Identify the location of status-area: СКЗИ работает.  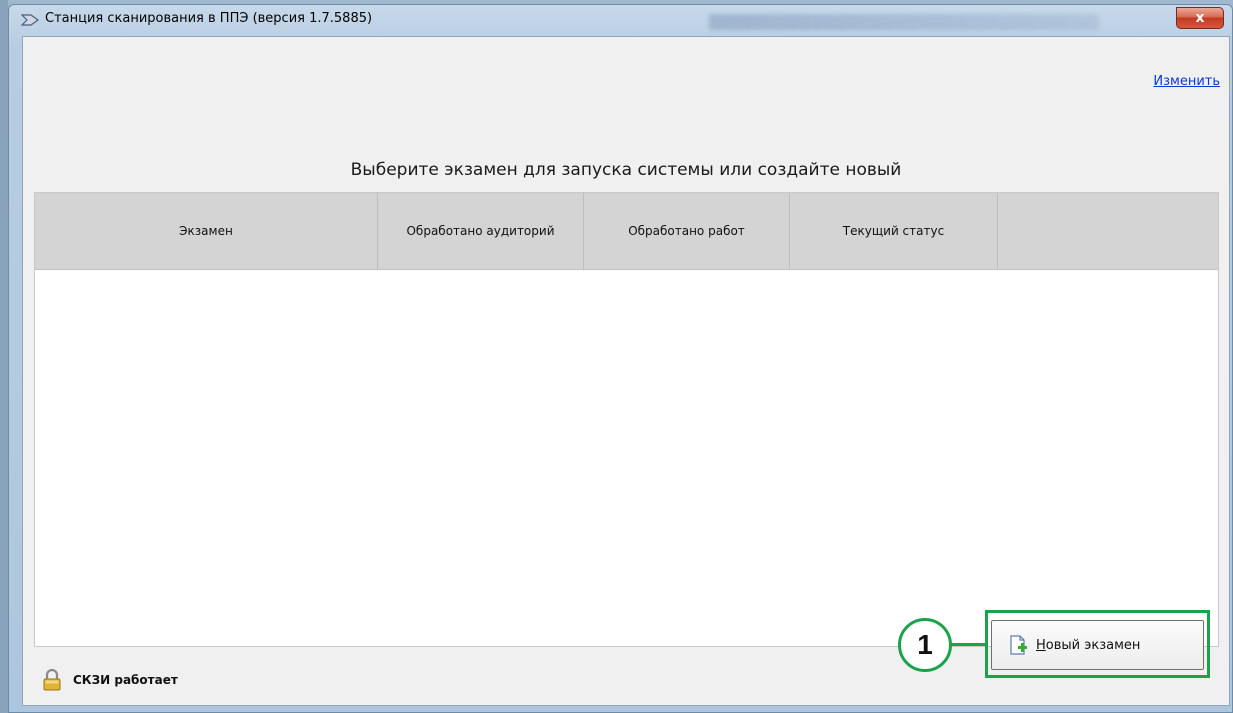
(110, 680).